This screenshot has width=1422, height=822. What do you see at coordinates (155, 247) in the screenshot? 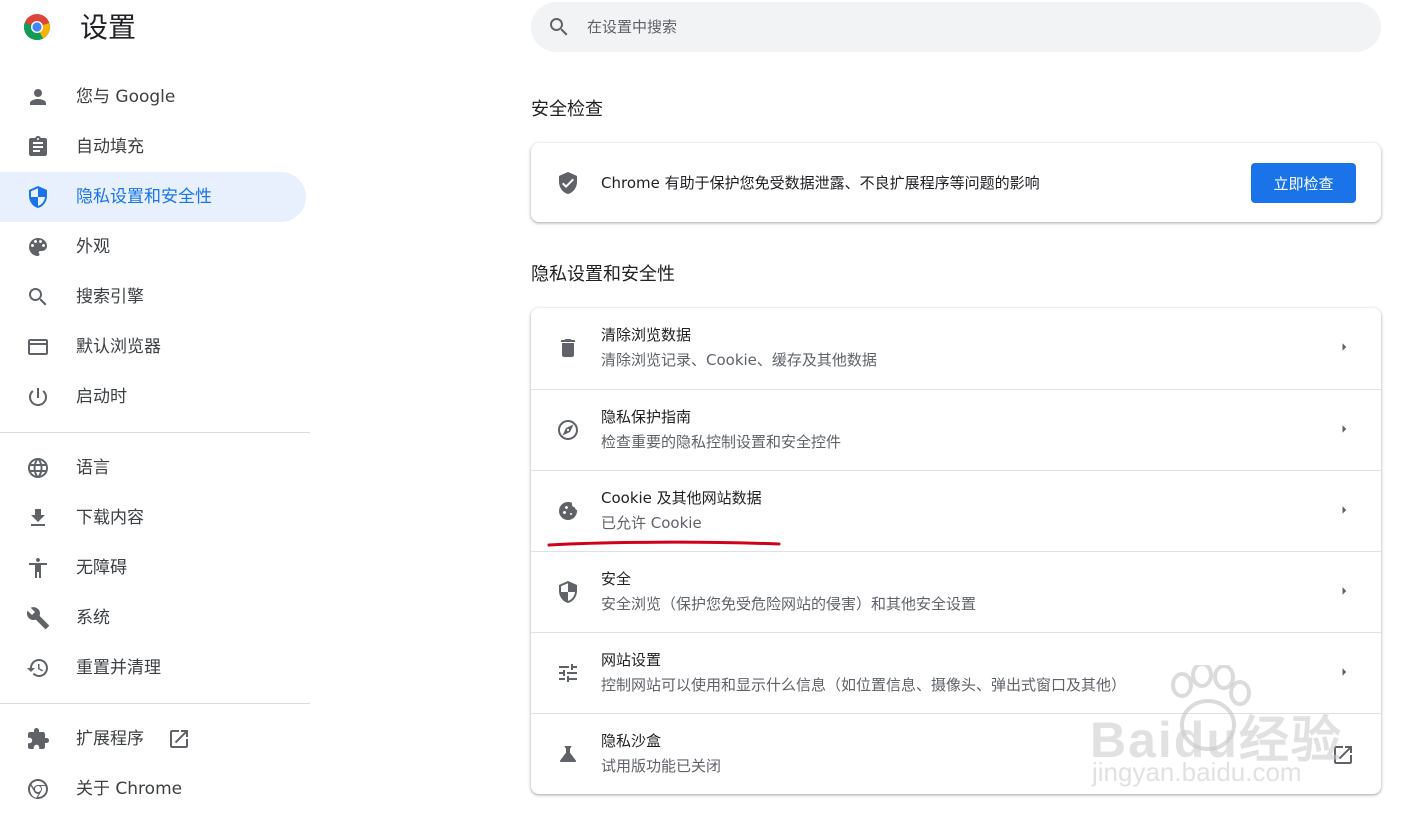
I see `sidebar-item-appearance: 外观` at bounding box center [155, 247].